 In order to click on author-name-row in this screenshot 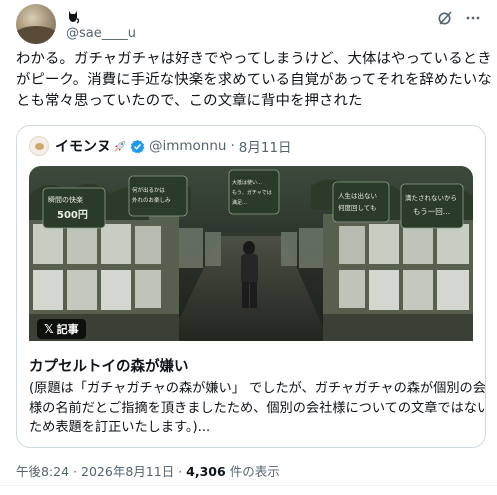, I will do `click(73, 17)`.